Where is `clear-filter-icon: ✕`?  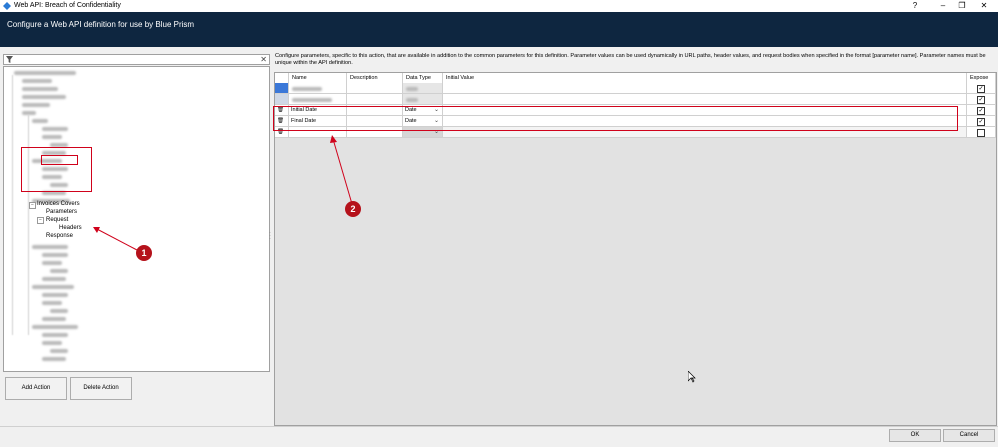 clear-filter-icon: ✕ is located at coordinates (263, 59).